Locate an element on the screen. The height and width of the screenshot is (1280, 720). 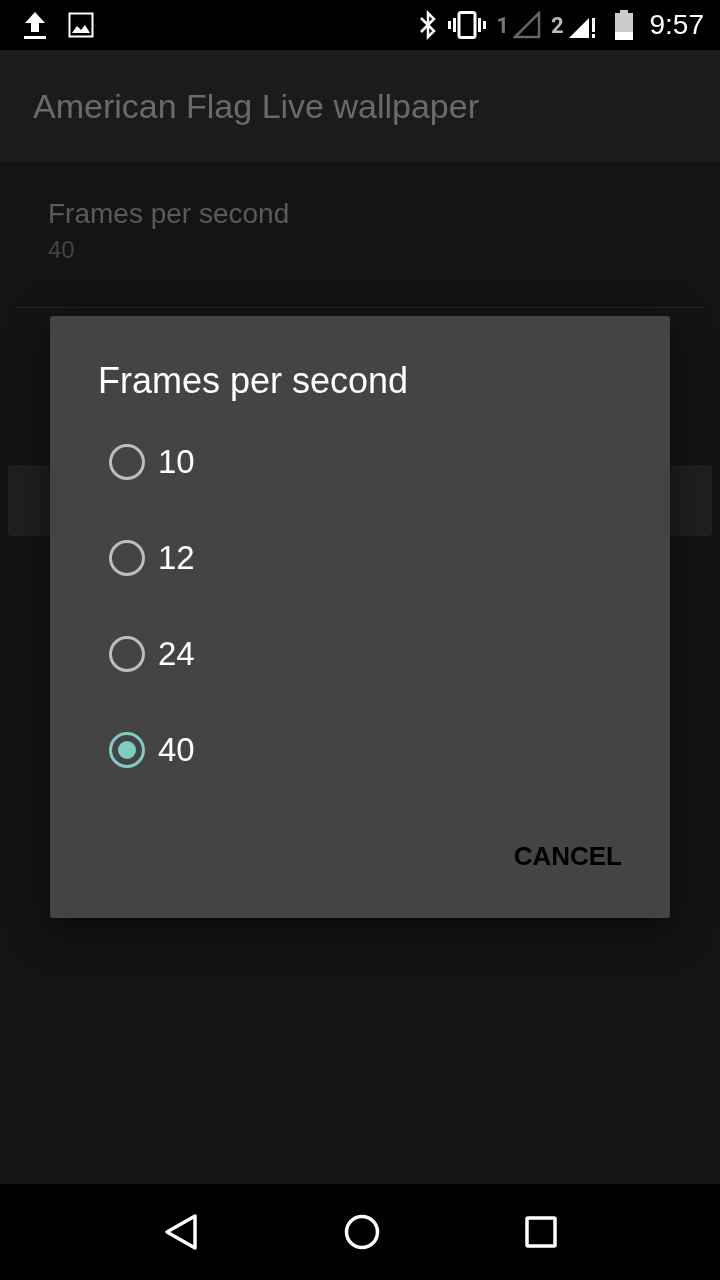
cancel-button: CANCEL is located at coordinates (567, 856).